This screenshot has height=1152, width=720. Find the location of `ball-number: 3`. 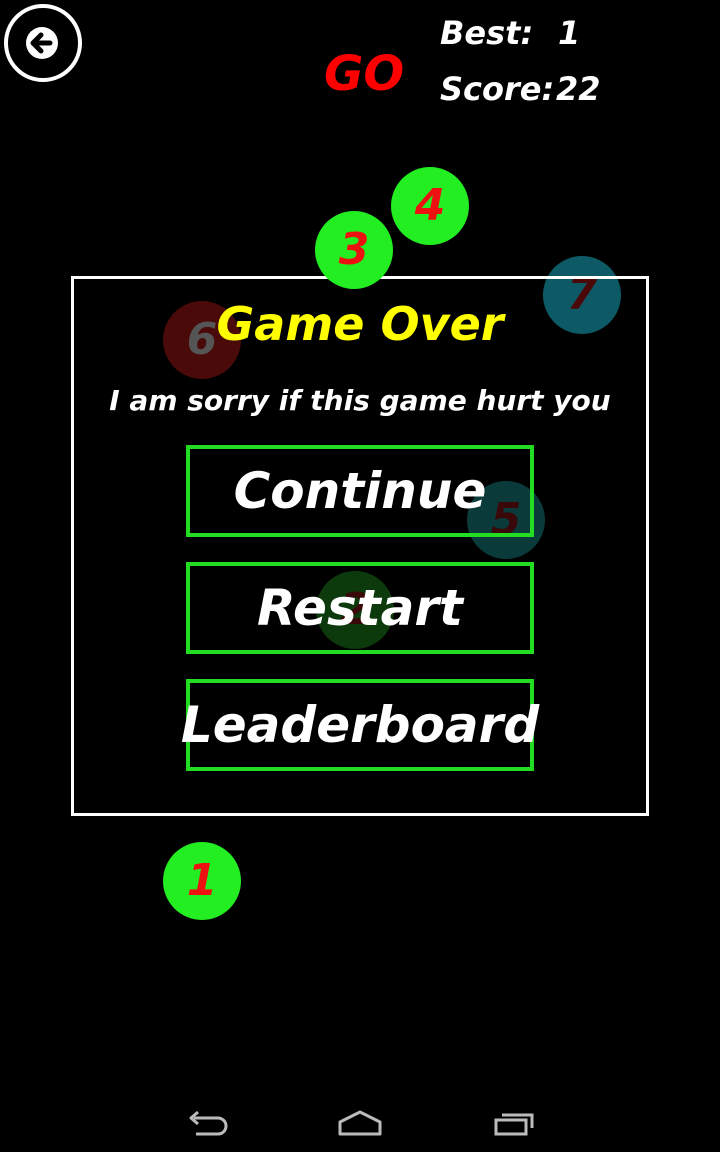

ball-number: 3 is located at coordinates (354, 249).